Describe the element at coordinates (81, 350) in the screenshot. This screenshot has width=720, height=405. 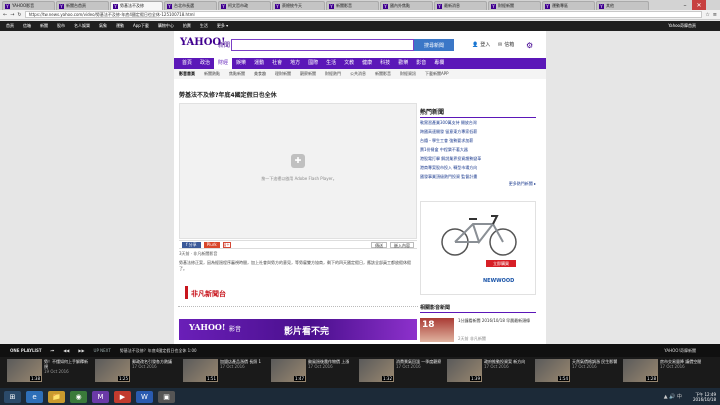
I see `fast-forward-icon: ▶▶` at that location.